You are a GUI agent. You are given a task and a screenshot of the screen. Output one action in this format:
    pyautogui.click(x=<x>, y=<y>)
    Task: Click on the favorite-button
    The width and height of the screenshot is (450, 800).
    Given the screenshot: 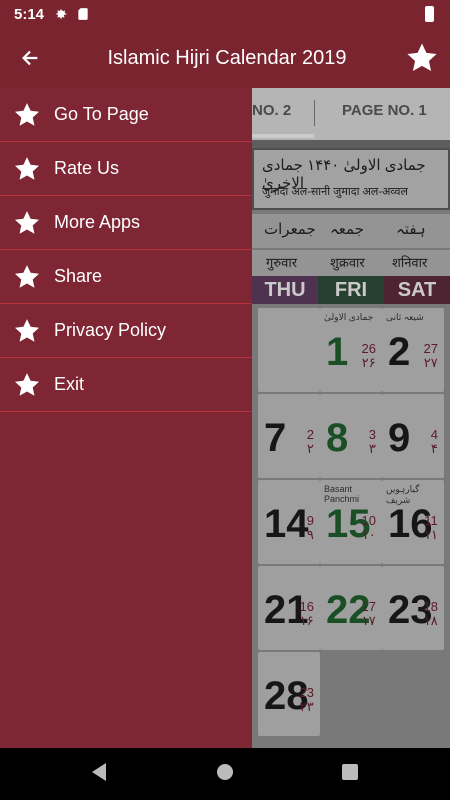 What is the action you would take?
    pyautogui.click(x=422, y=58)
    